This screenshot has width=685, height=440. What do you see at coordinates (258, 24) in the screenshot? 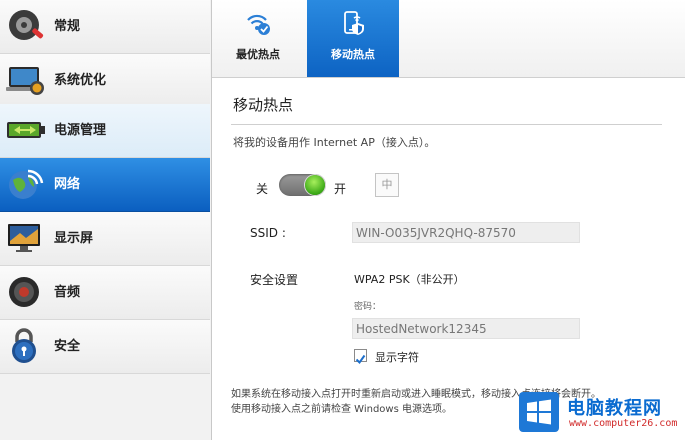
I see `wifi-check-icon` at bounding box center [258, 24].